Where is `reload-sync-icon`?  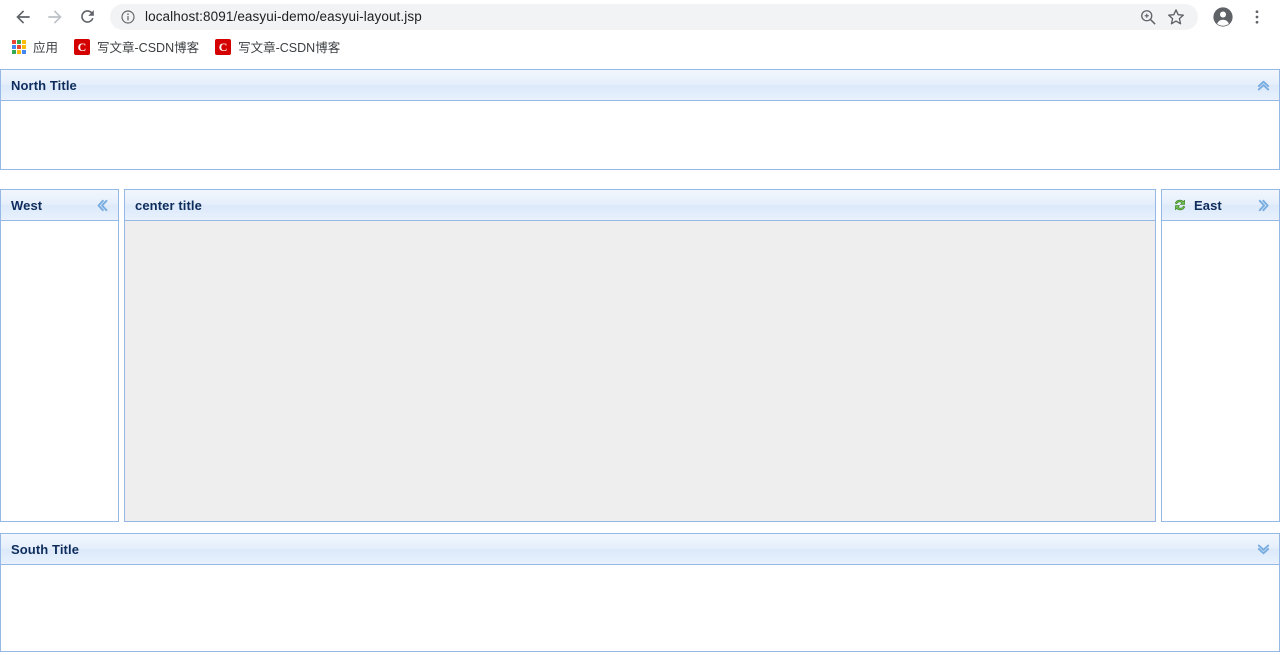 reload-sync-icon is located at coordinates (1180, 205).